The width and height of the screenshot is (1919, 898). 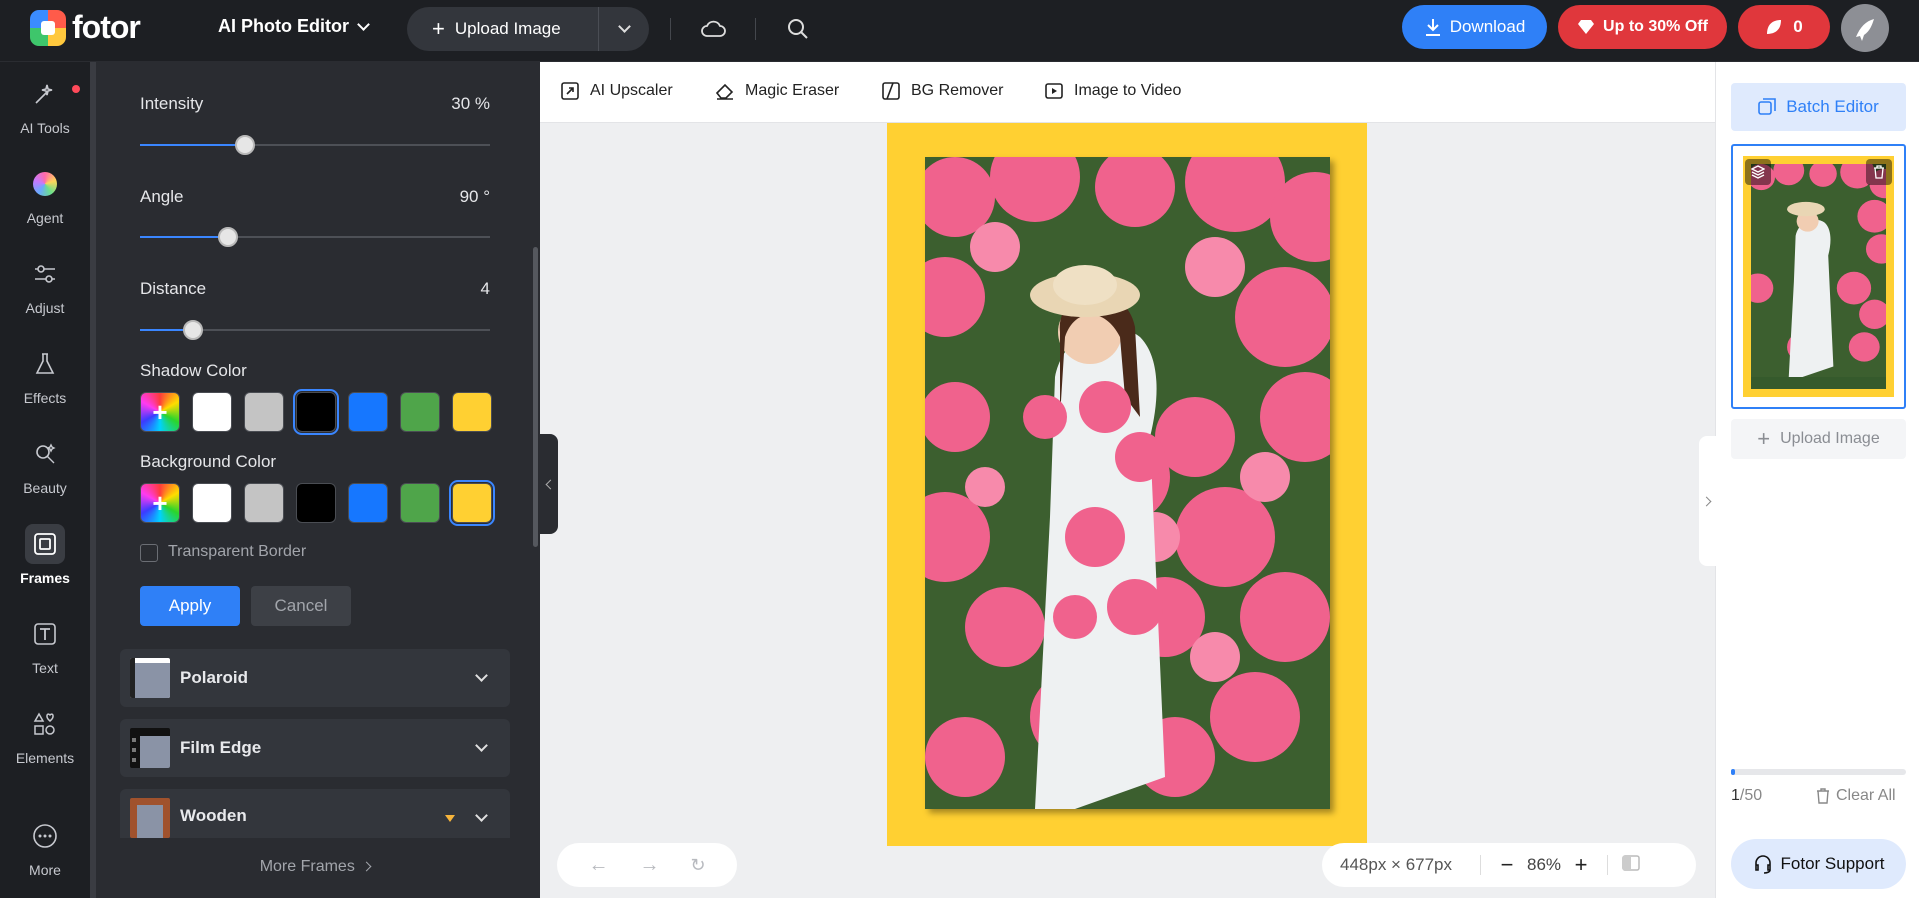 I want to click on history-icon: ↻, so click(x=697, y=865).